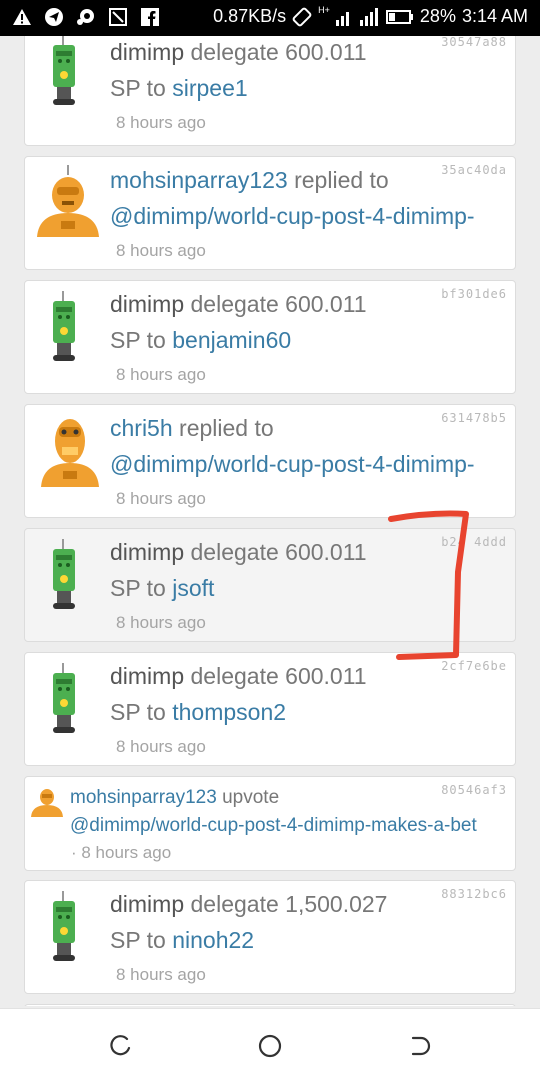 The image size is (540, 1081). Describe the element at coordinates (474, 418) in the screenshot. I see `transaction-id: 631478b5` at that location.